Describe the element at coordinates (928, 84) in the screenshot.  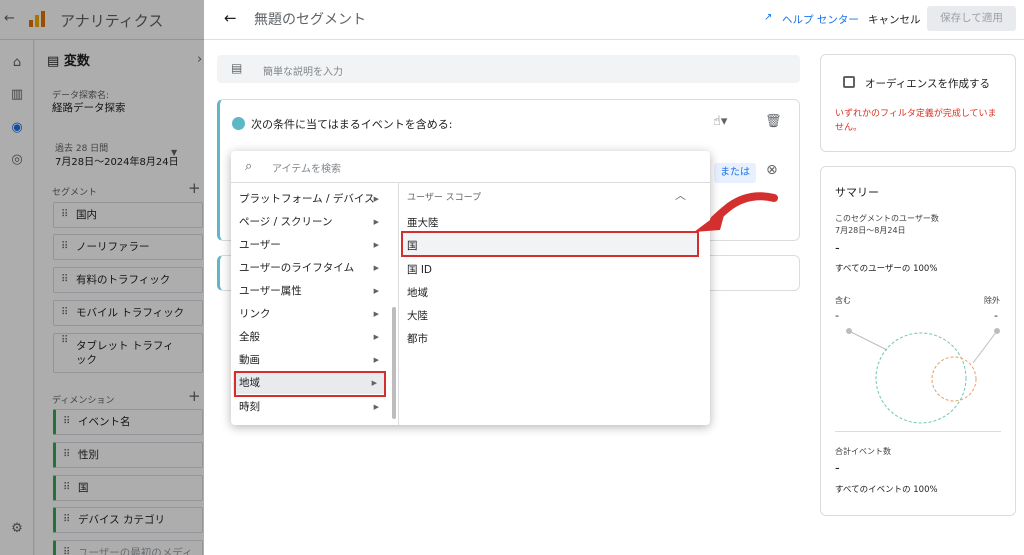
I see `audience-checkbox-label: オーディエンスを作成する` at that location.